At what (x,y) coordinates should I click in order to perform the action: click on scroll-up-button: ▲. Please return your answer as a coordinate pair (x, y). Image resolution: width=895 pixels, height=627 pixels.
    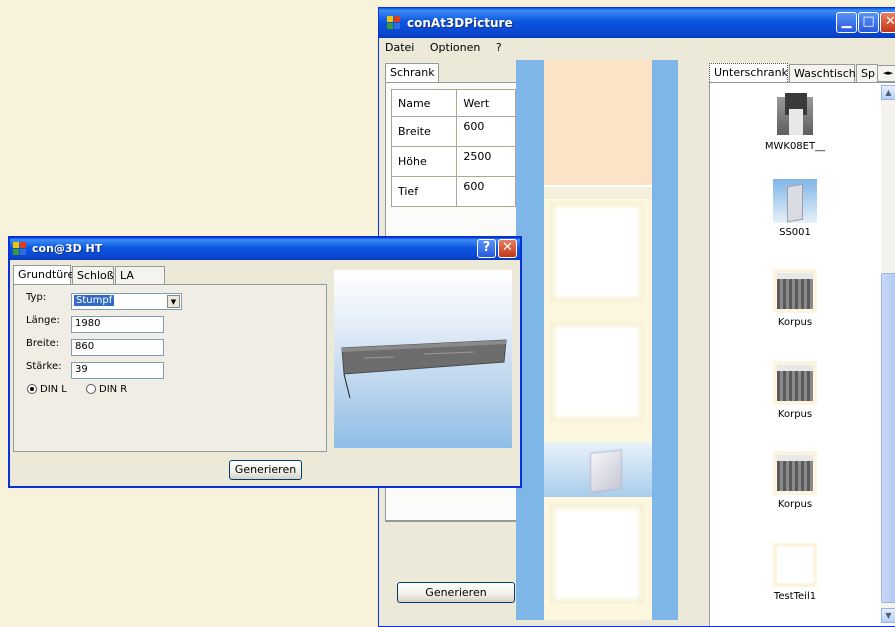
    Looking at the image, I should click on (888, 92).